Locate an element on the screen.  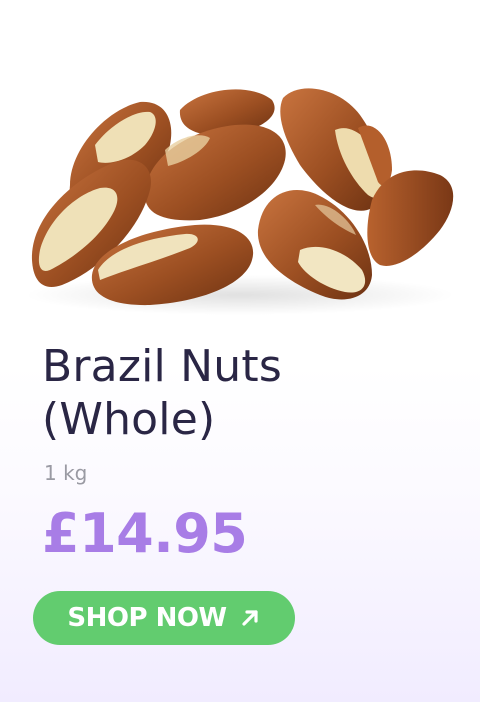
shop-now-label: SHOP NOW is located at coordinates (147, 618).